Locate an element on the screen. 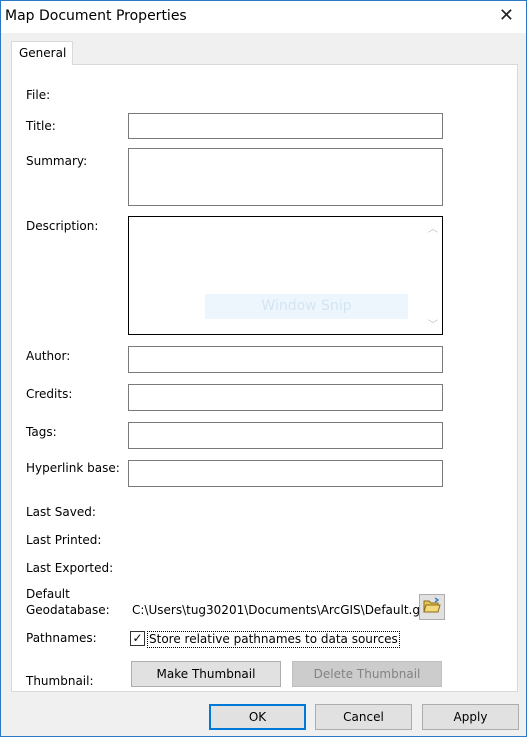 The image size is (527, 737). make-thumbnail-button: Make Thumbnail is located at coordinates (206, 674).